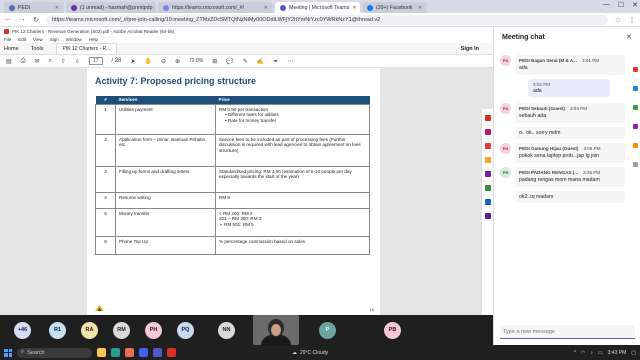 The height and width of the screenshot is (360, 640). Describe the element at coordinates (77, 61) in the screenshot. I see `next-page-icon: ⇩` at that location.